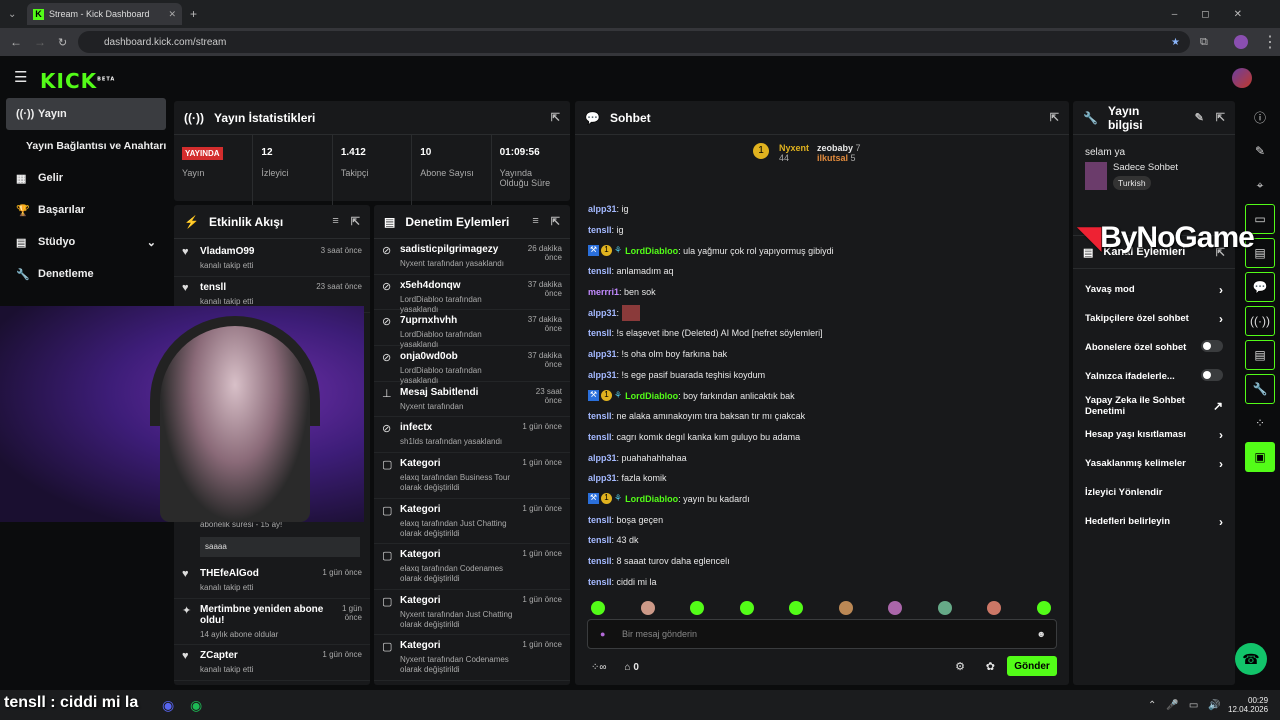  Describe the element at coordinates (168, 705) in the screenshot. I see `discord-icon: ◉` at that location.